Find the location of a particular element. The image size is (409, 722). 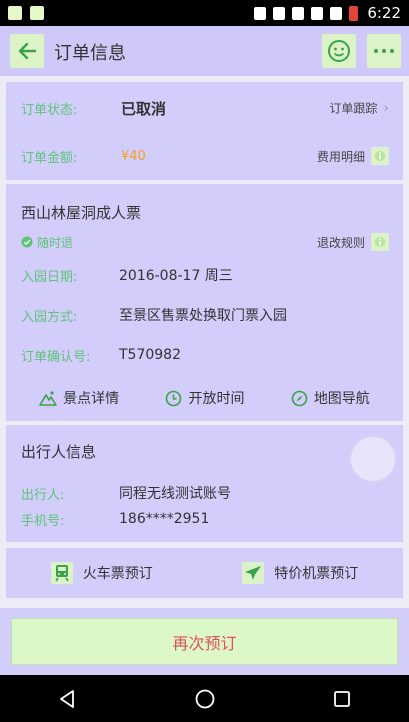

refund-flag-label: 随时退 is located at coordinates (55, 242).